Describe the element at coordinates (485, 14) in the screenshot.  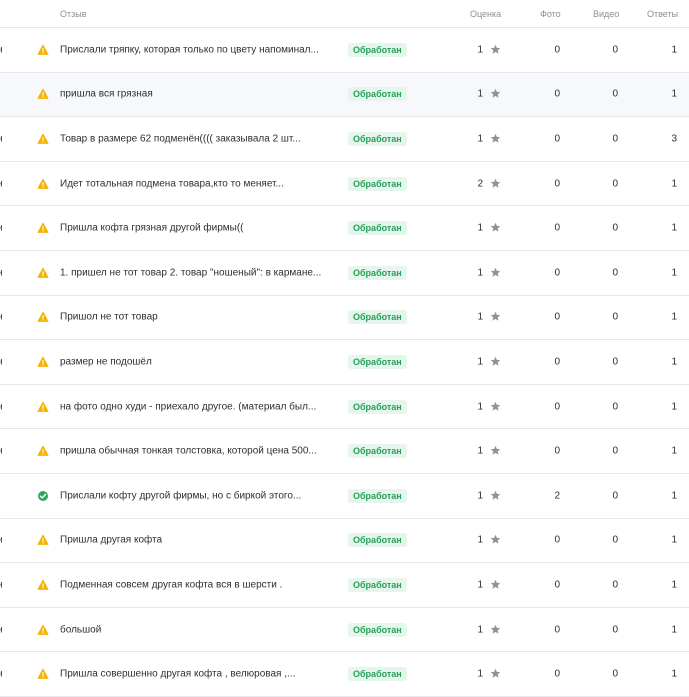
I see `header-rating: Оценка` at that location.